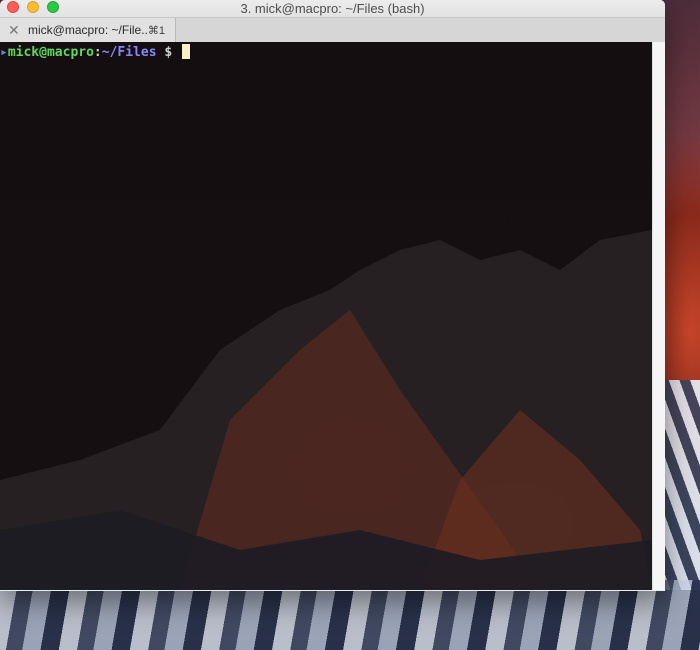  What do you see at coordinates (658, 316) in the screenshot?
I see `vertical-scrollbar` at bounding box center [658, 316].